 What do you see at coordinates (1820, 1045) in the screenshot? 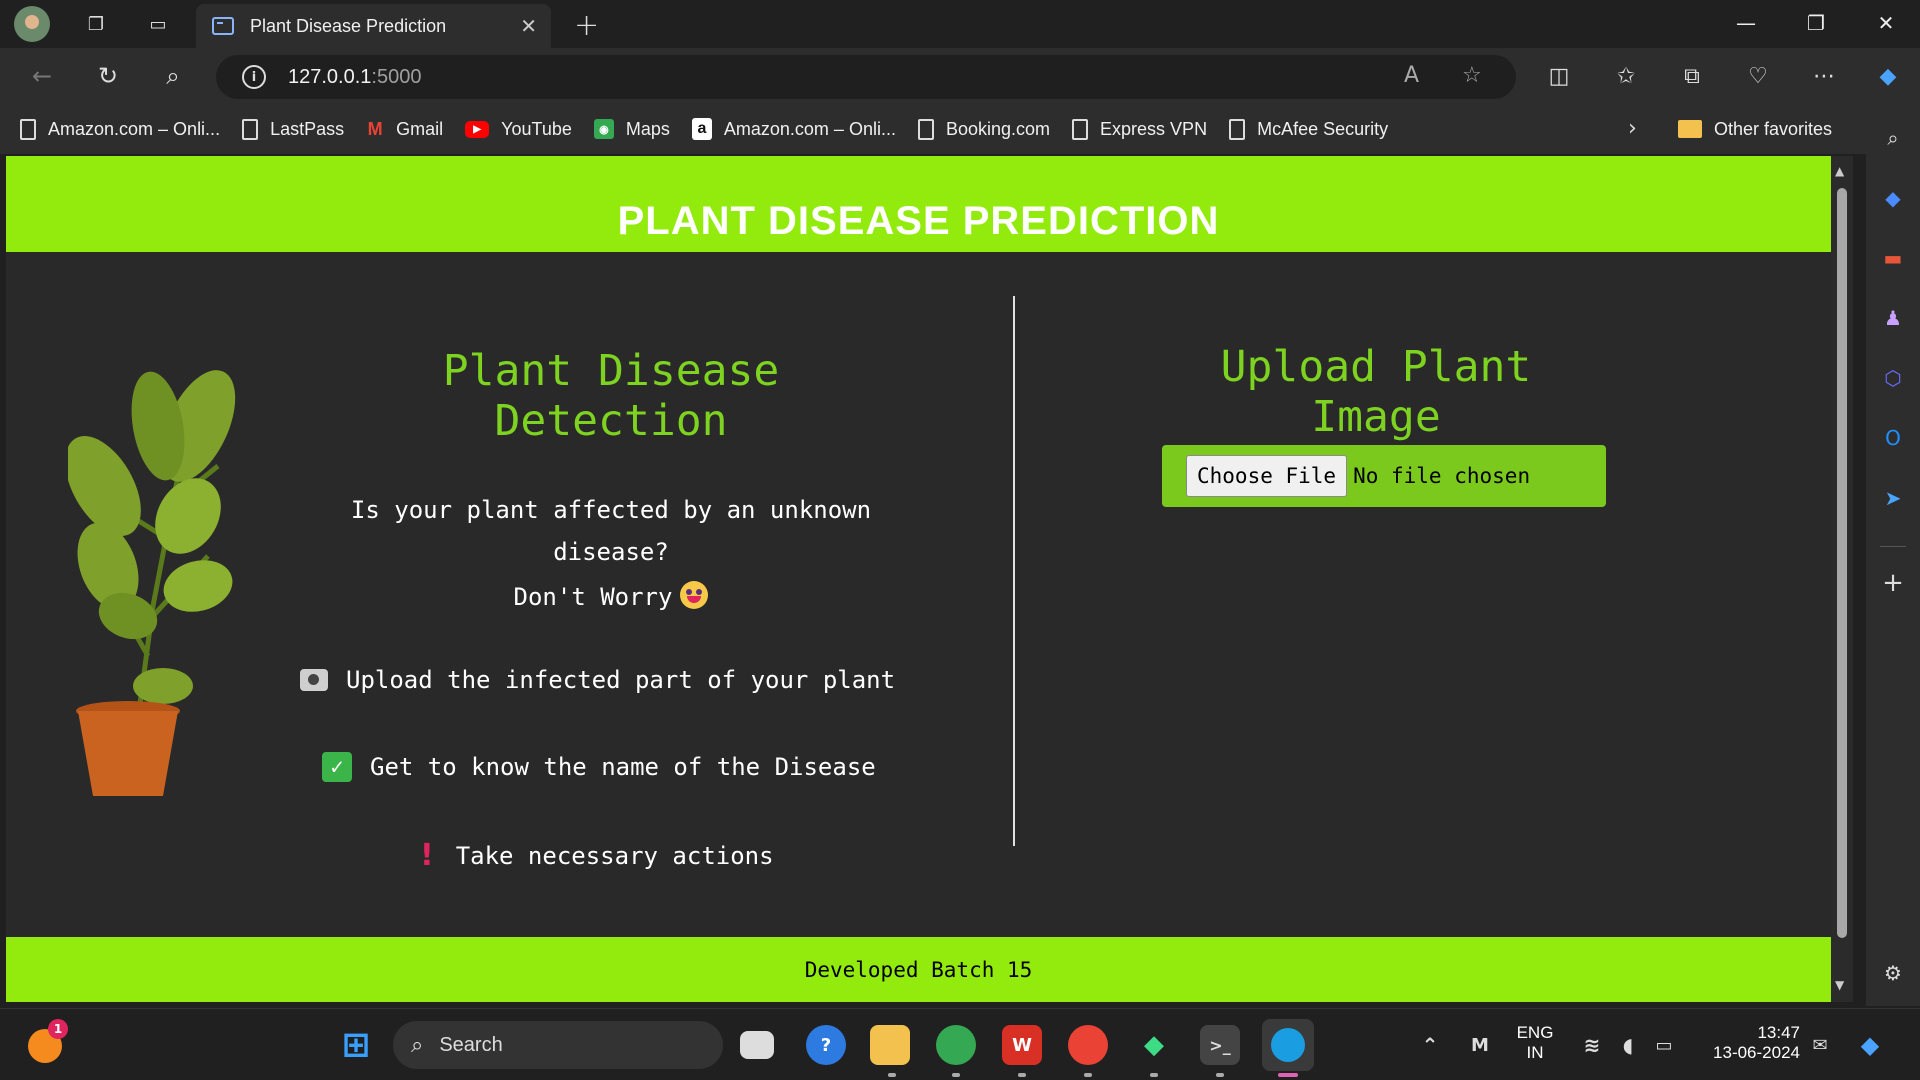
I see `notification-center-icon: ✉` at bounding box center [1820, 1045].